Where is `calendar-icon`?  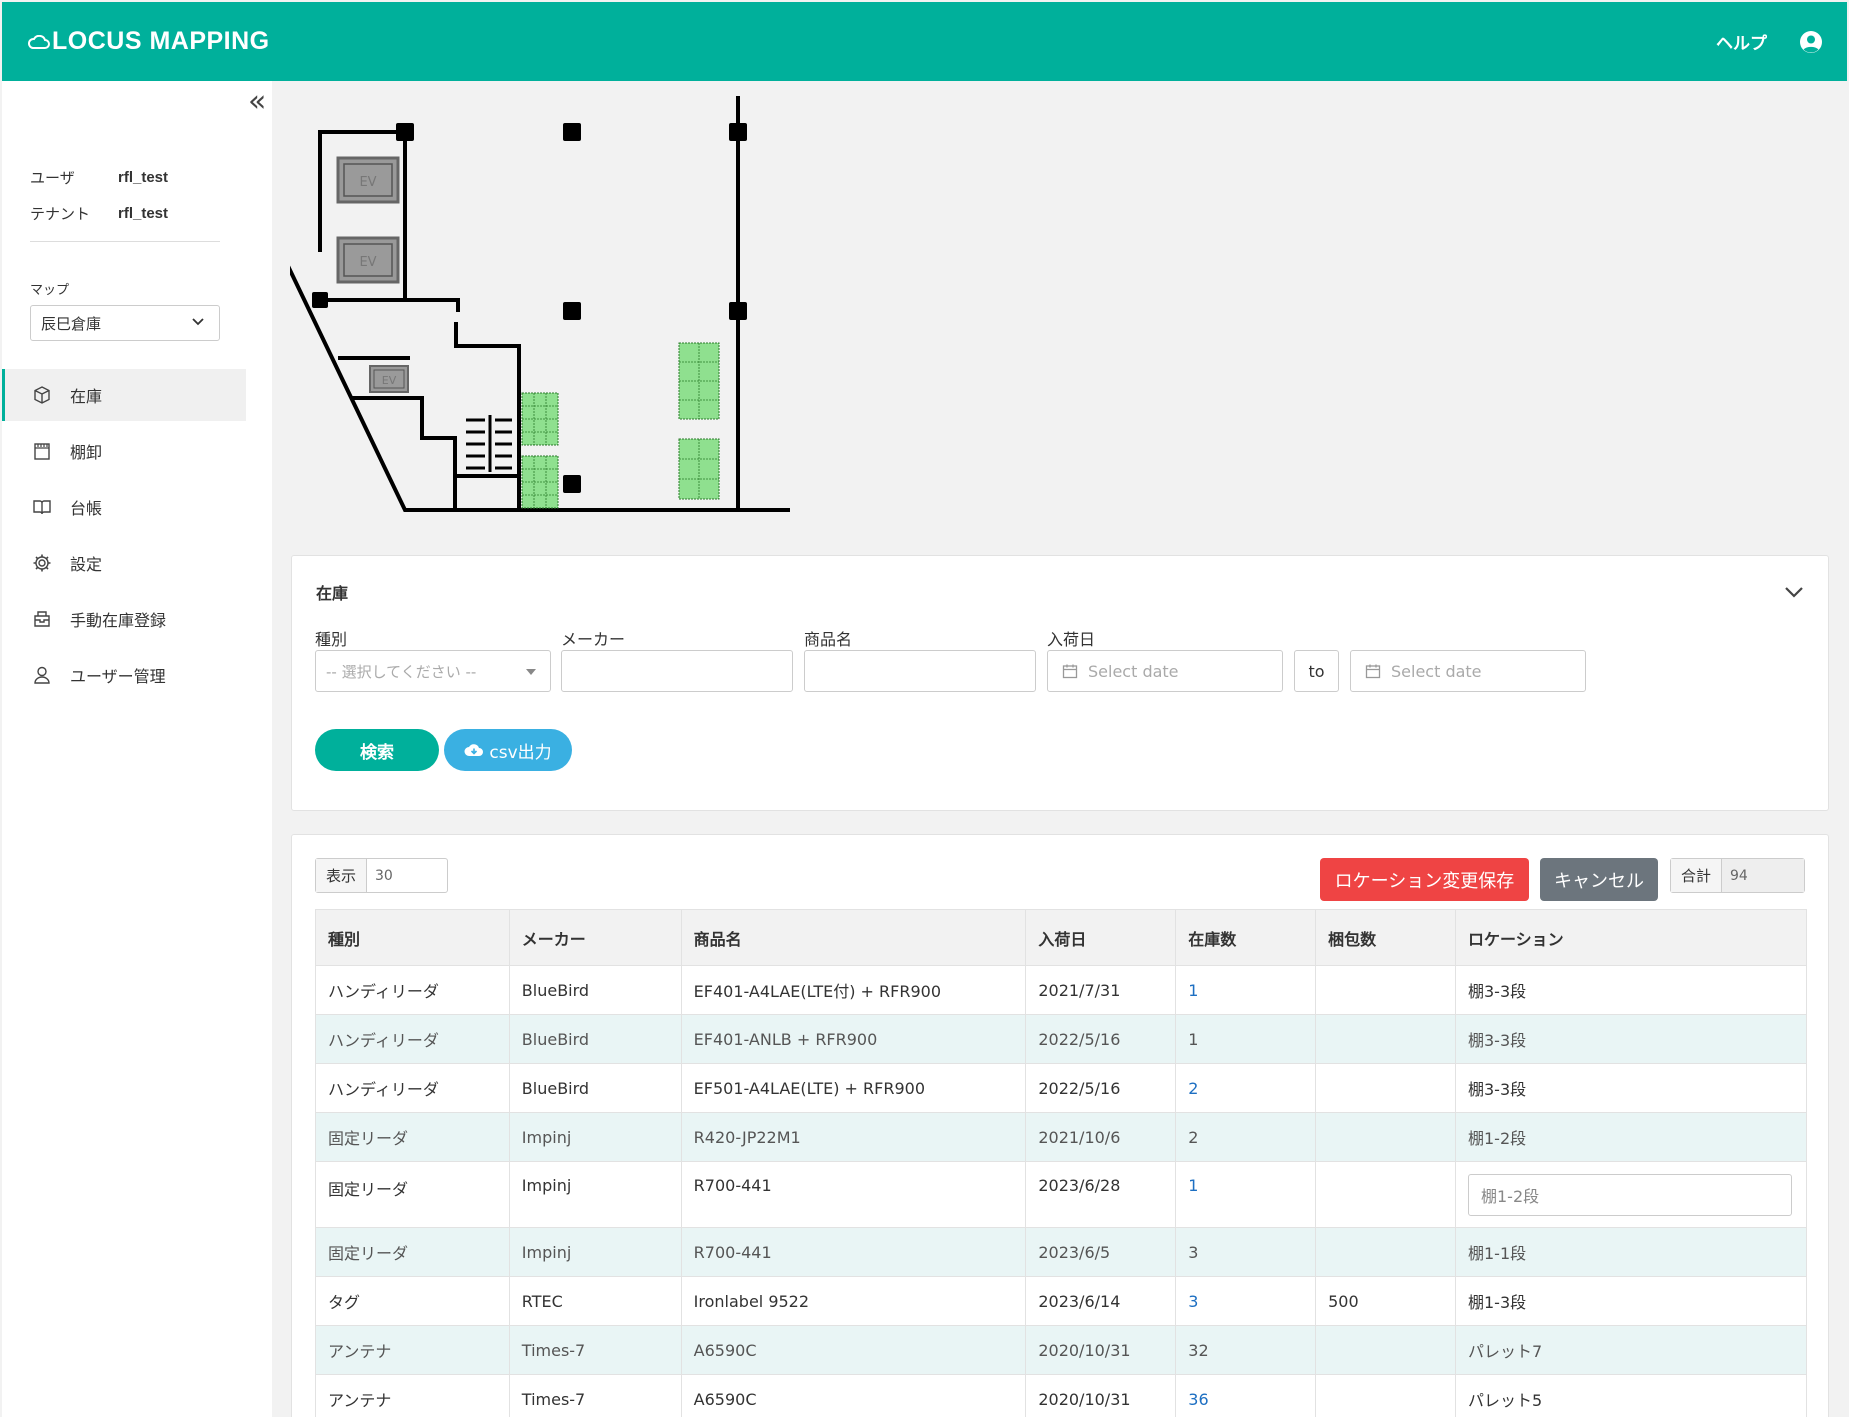 calendar-icon is located at coordinates (42, 451).